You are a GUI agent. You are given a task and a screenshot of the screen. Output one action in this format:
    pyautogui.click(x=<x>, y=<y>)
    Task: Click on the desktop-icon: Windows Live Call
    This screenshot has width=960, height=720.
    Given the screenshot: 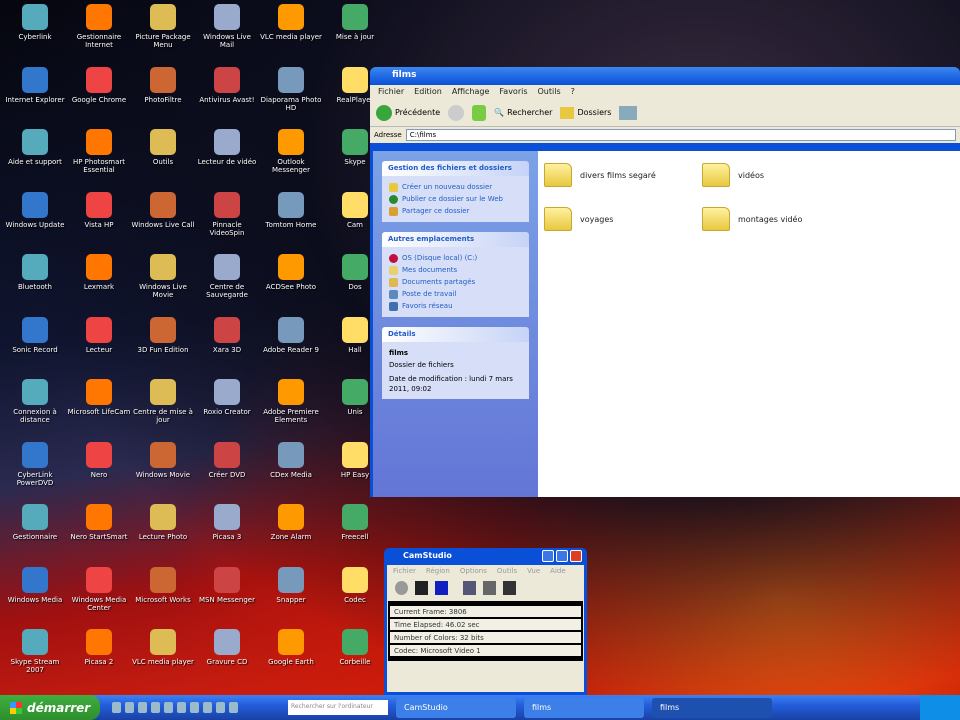 What is the action you would take?
    pyautogui.click(x=163, y=210)
    